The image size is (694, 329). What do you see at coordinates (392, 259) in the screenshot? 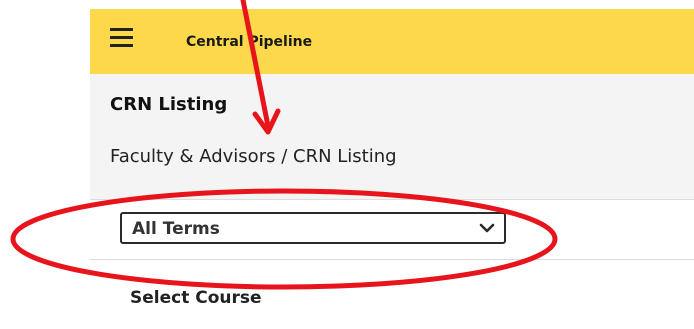
I see `card-divider` at bounding box center [392, 259].